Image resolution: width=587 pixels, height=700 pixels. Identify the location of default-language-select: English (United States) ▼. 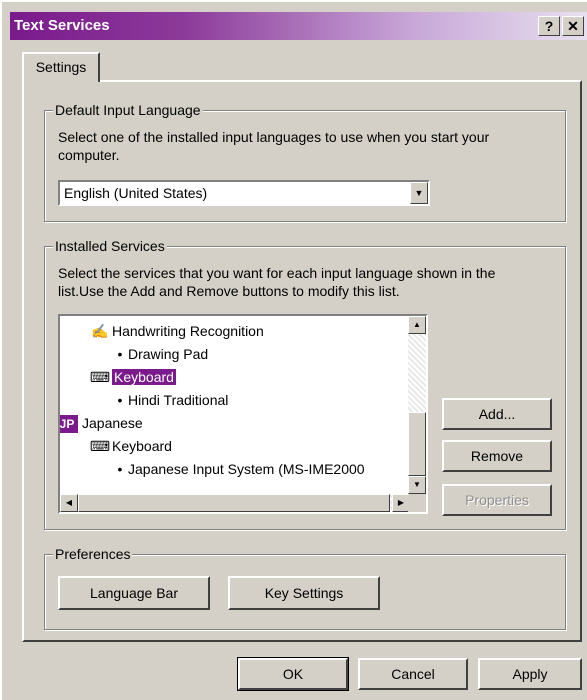
(244, 193).